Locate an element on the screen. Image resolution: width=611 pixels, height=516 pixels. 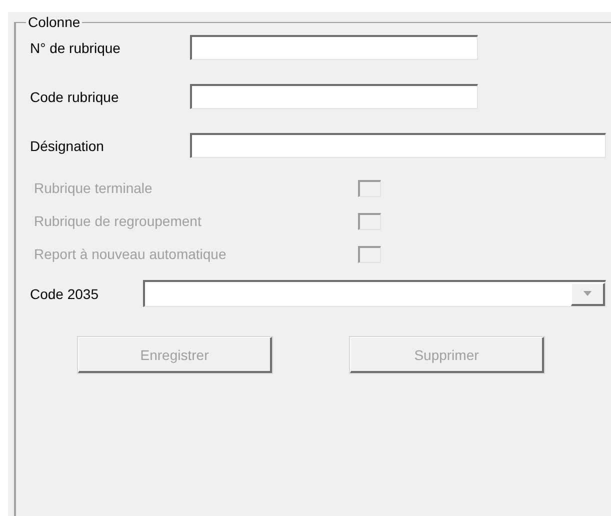
dropdown-button is located at coordinates (588, 294).